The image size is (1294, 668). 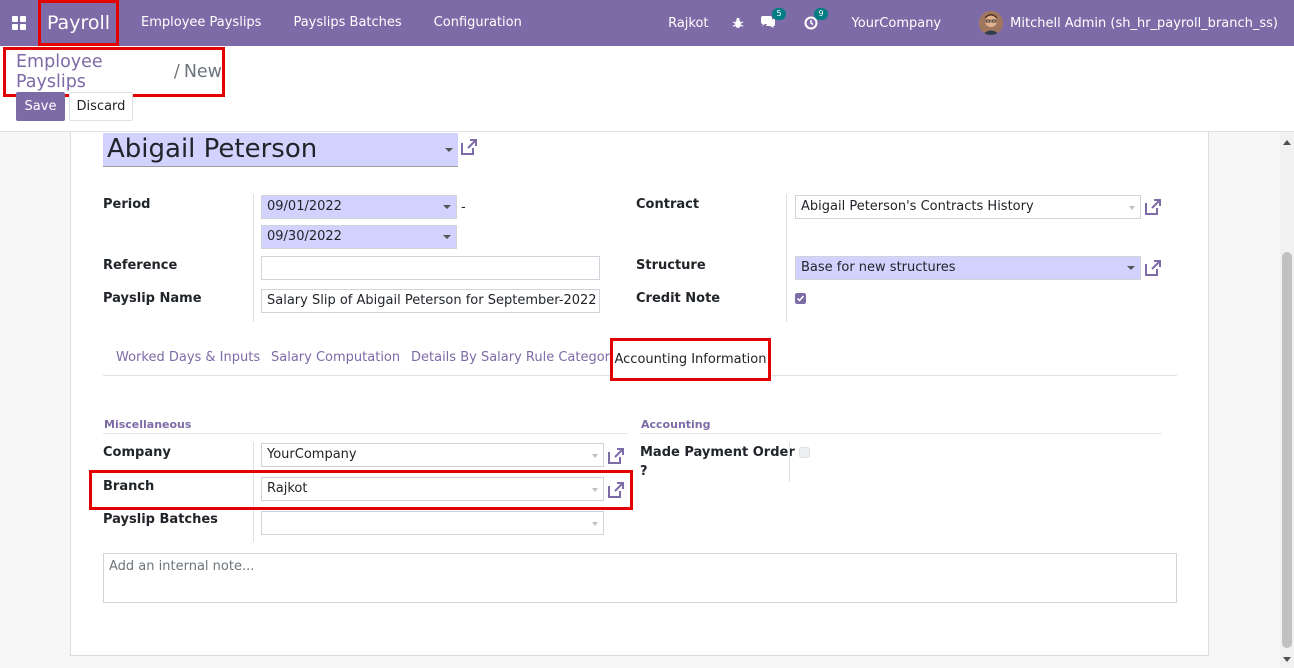 I want to click on date-to-value: 09/30/2022, so click(x=304, y=236).